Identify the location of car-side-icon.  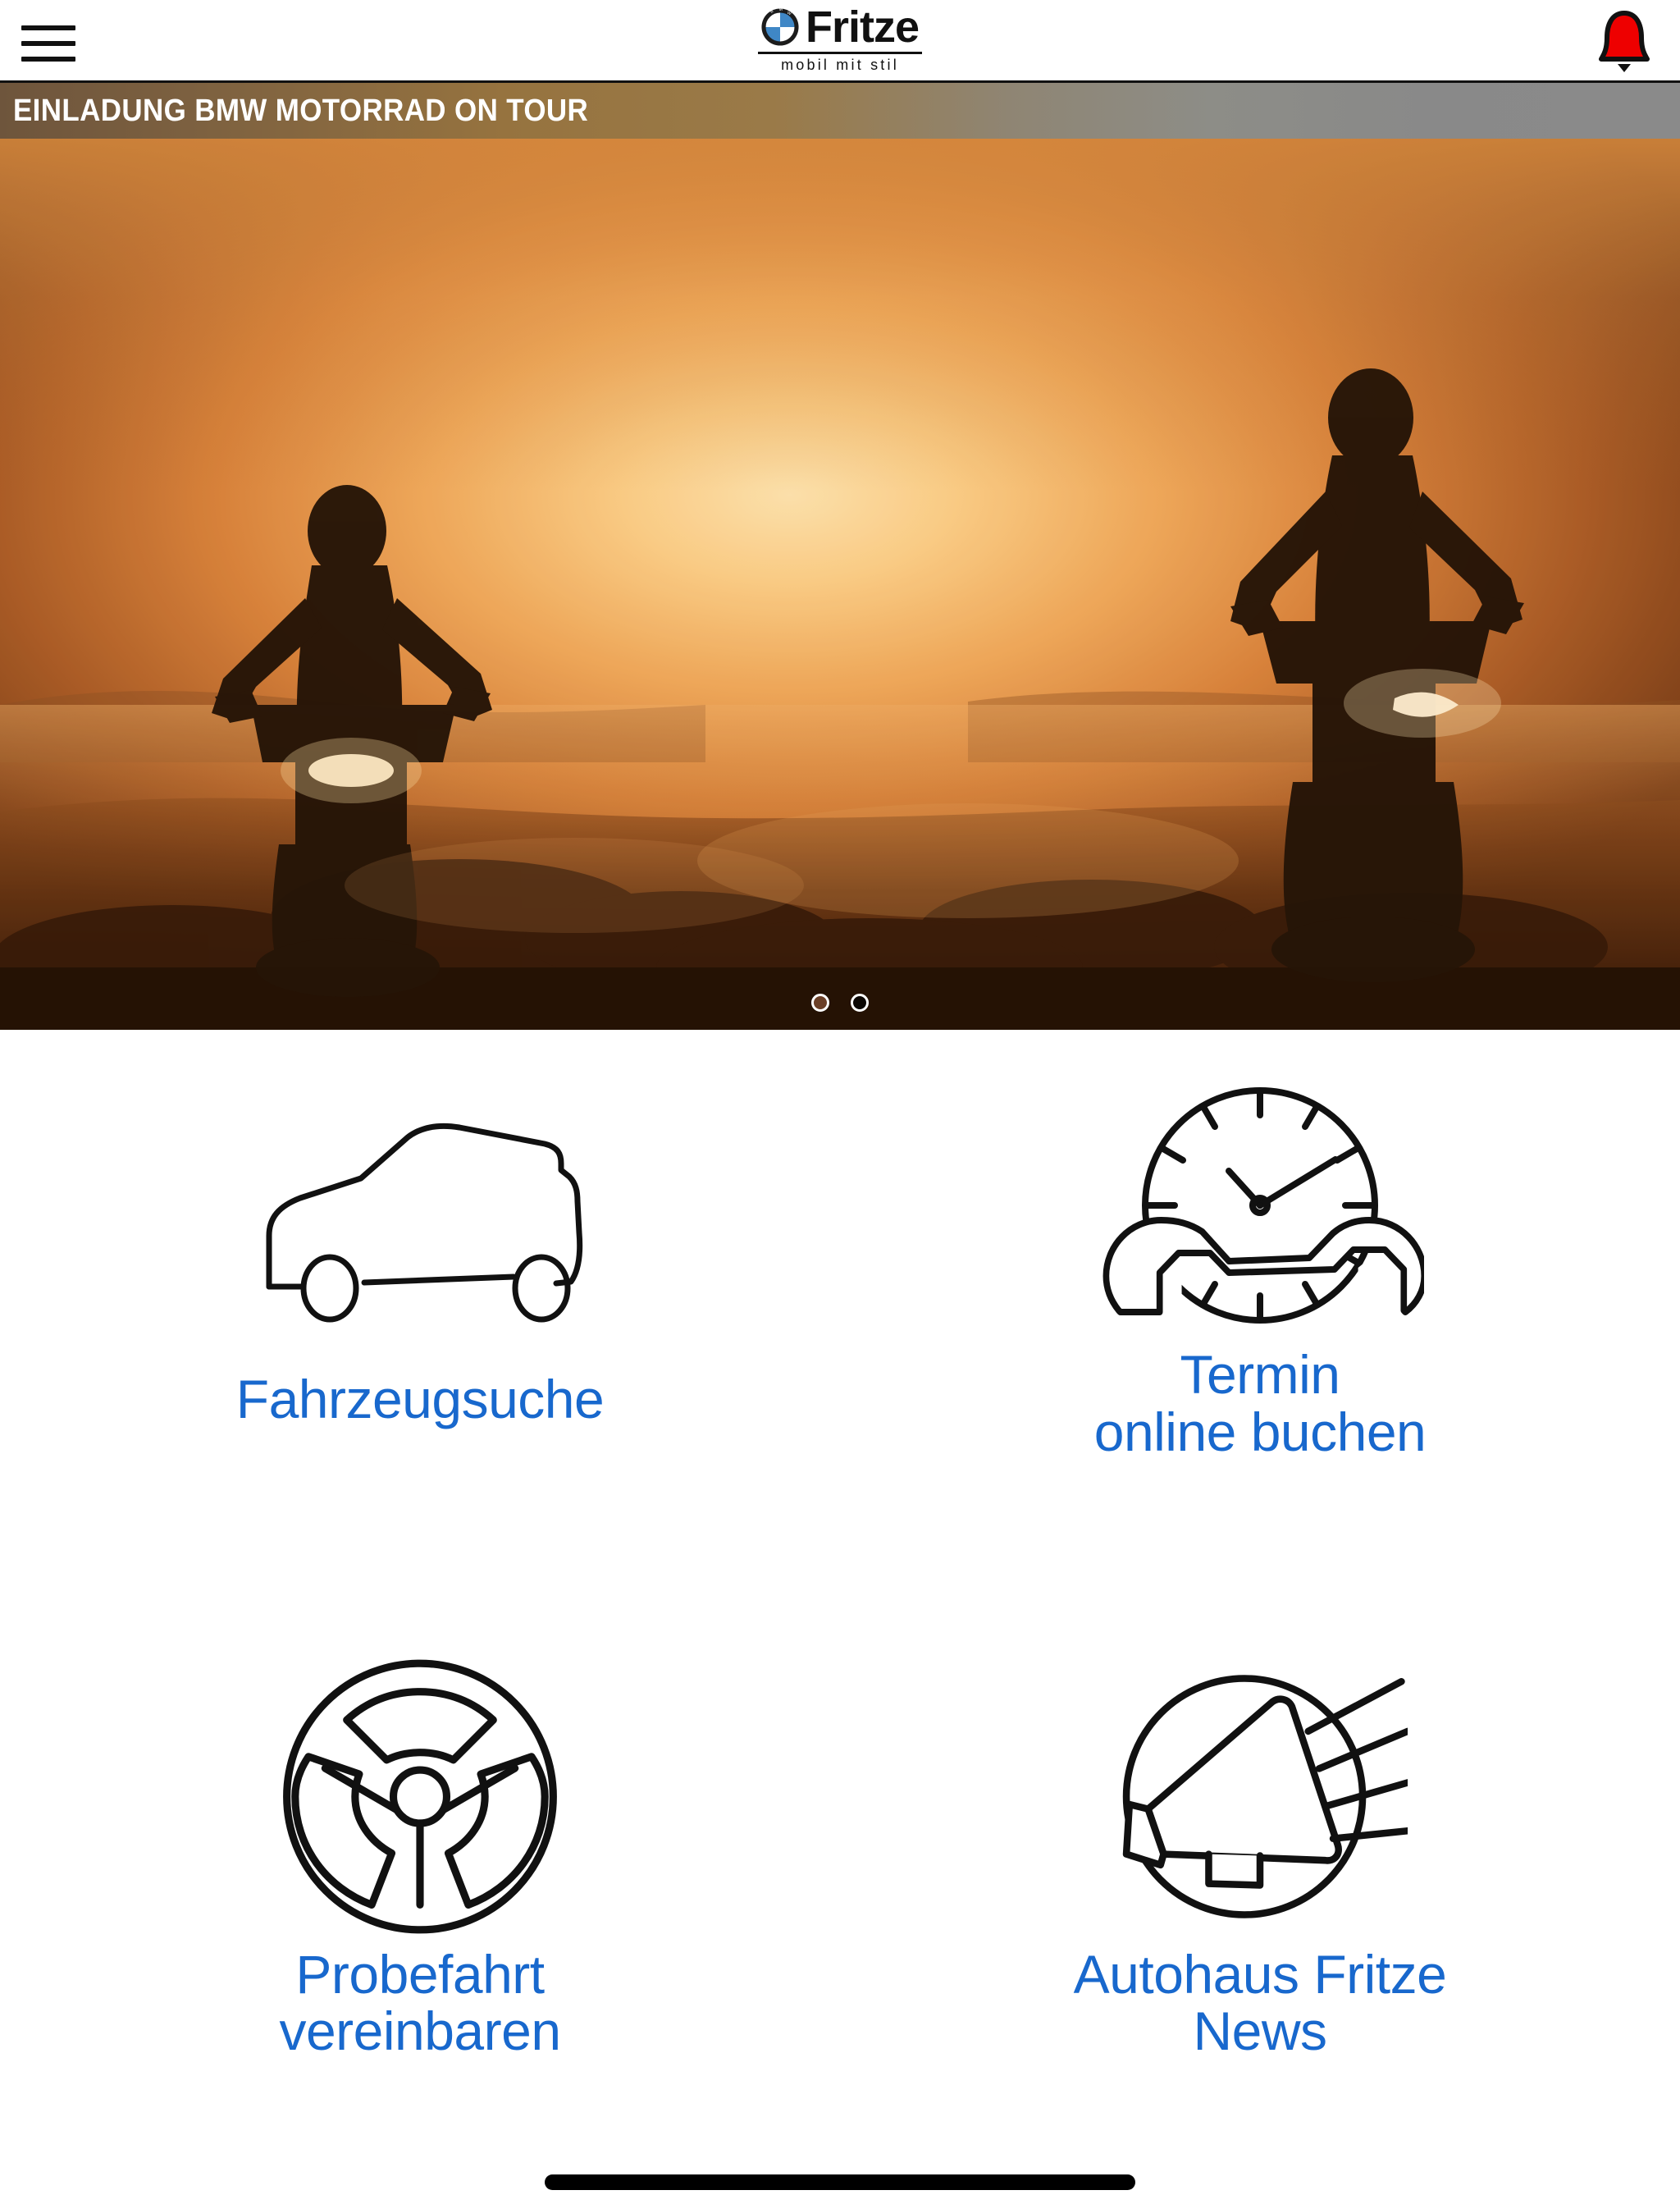
(420, 1215).